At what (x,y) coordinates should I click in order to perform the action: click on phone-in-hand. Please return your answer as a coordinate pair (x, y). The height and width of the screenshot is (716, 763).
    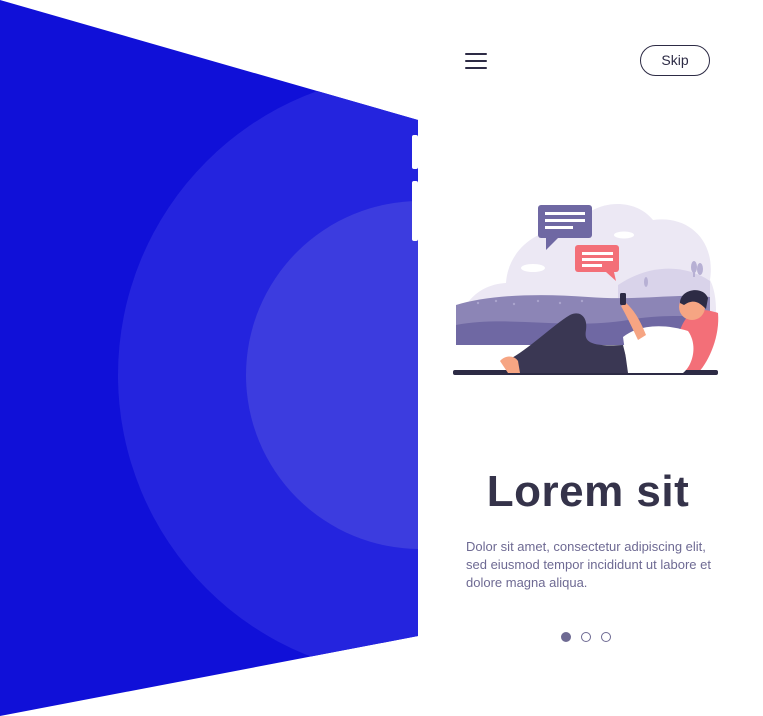
    Looking at the image, I should click on (623, 299).